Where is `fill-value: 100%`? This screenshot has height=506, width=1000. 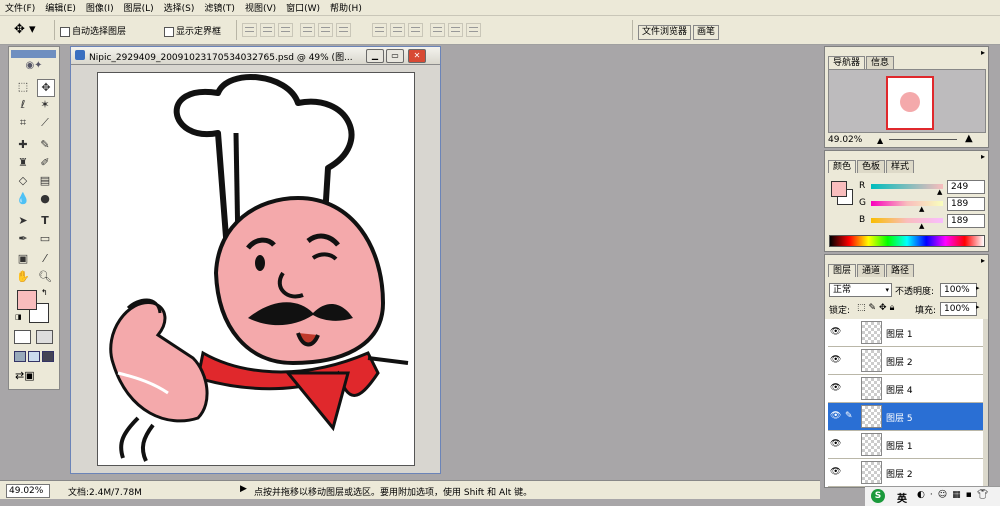
fill-value: 100% is located at coordinates (958, 309).